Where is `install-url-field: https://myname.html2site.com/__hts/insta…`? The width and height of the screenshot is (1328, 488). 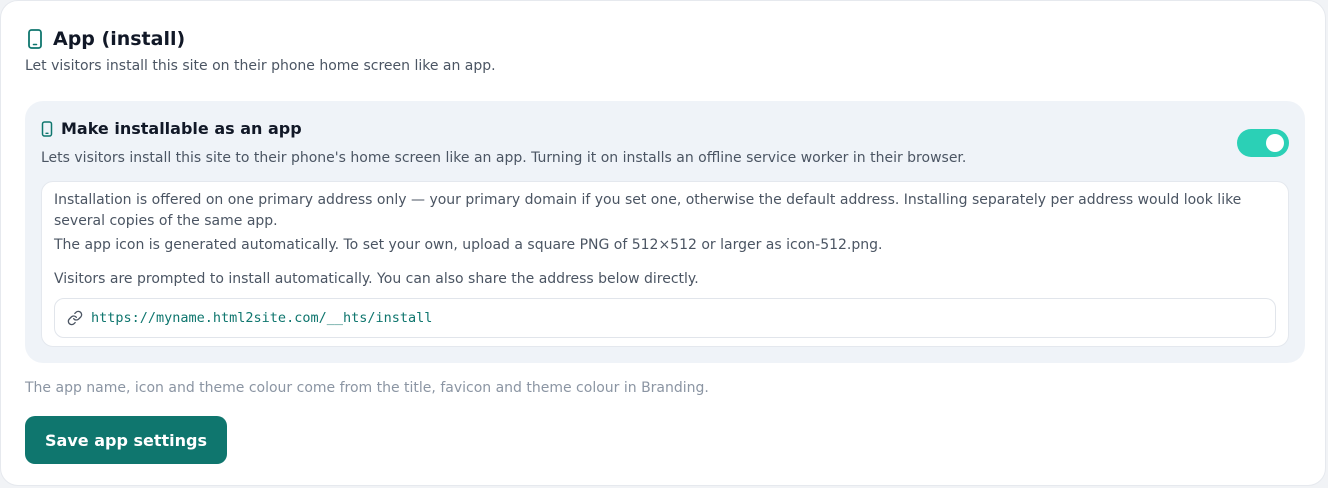 install-url-field: https://myname.html2site.com/__hts/insta… is located at coordinates (665, 318).